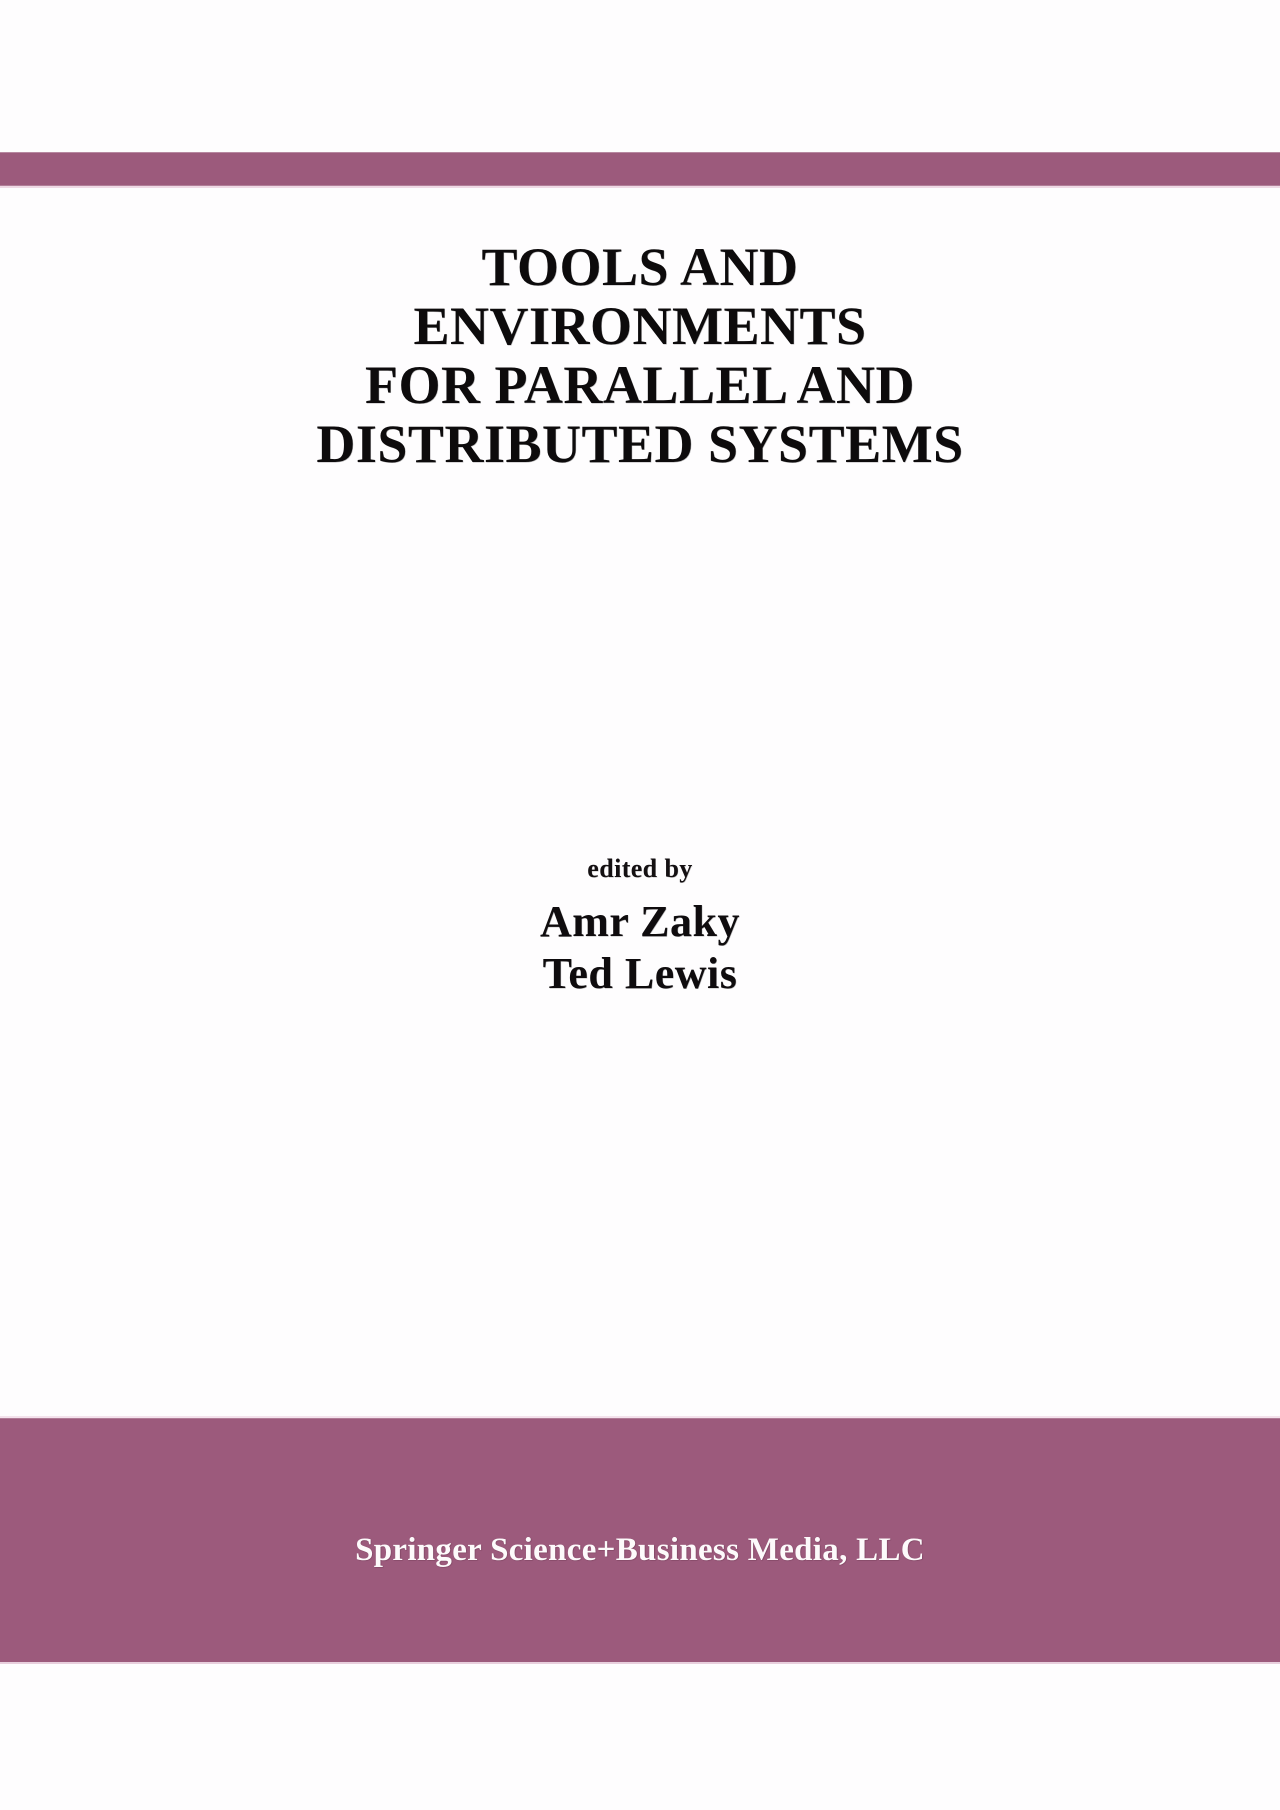 The height and width of the screenshot is (1810, 1280). I want to click on editors-section: edited by Amr Zaky Ted Lewis, so click(640, 926).